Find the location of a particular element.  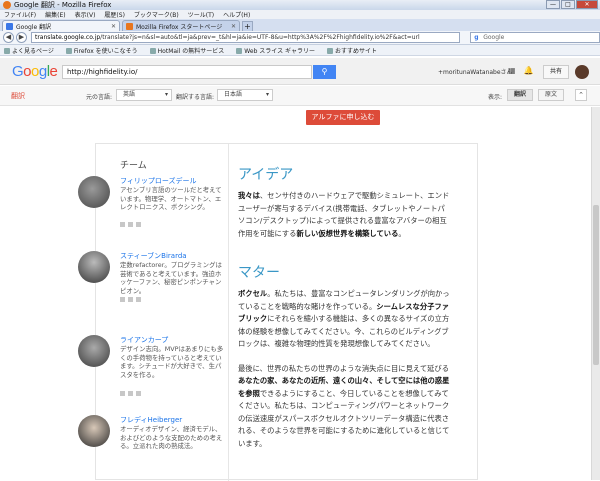

search-icon: ⚲ is located at coordinates (324, 71).